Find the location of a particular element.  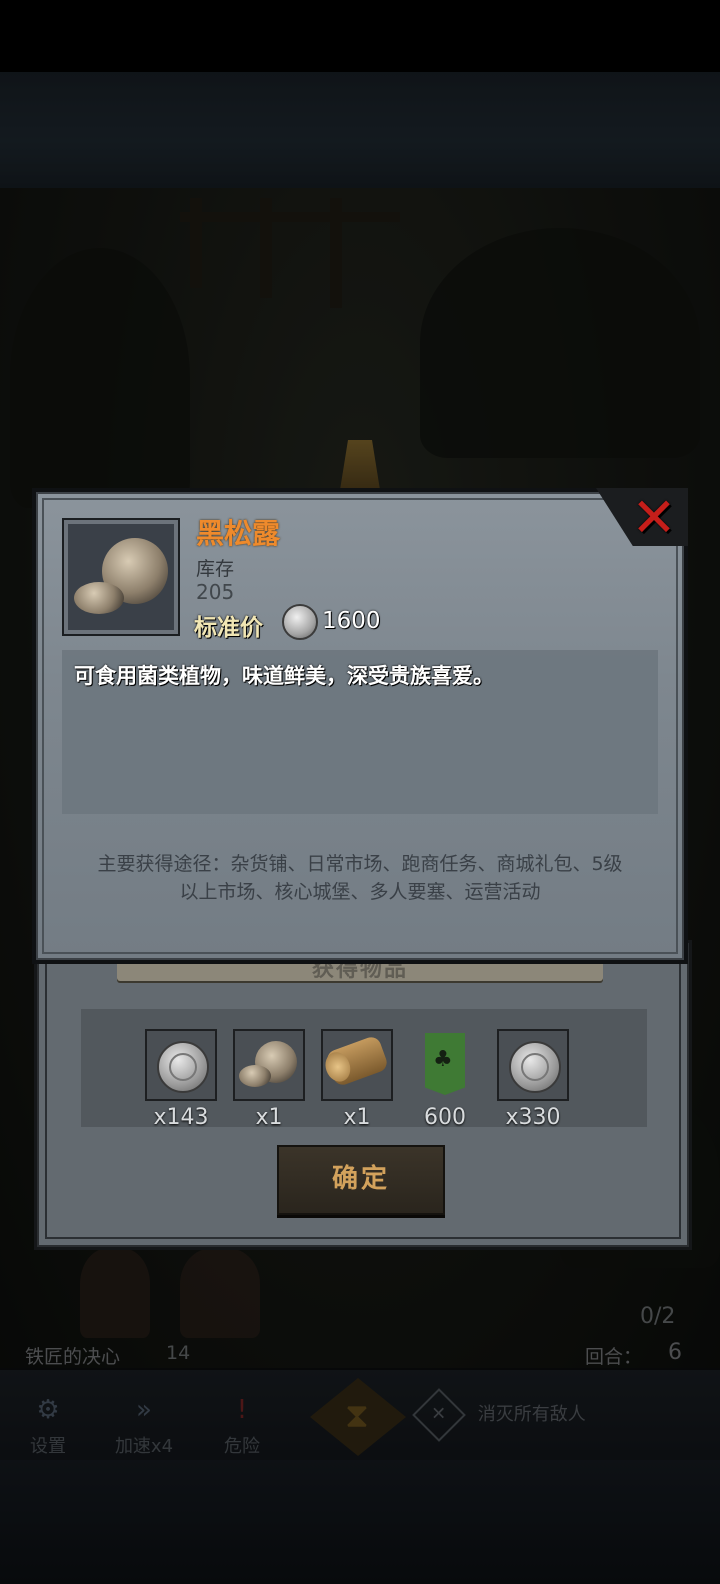

reward-item: ♣ 600 is located at coordinates (445, 1079).